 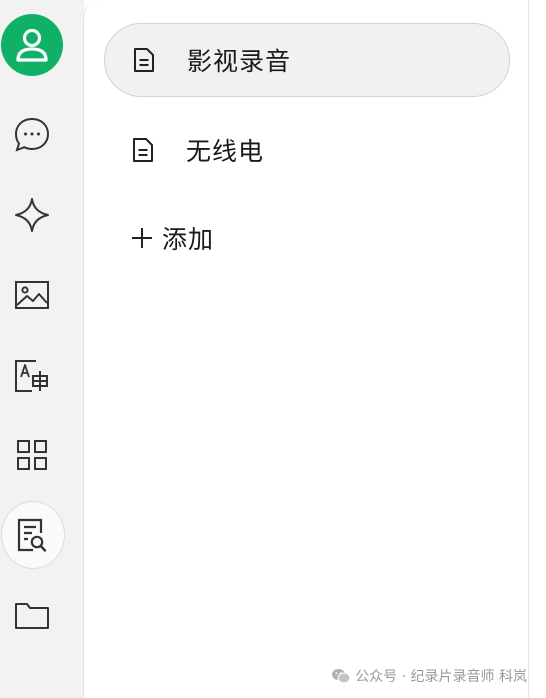 I want to click on grid-apps-icon, so click(x=32, y=455).